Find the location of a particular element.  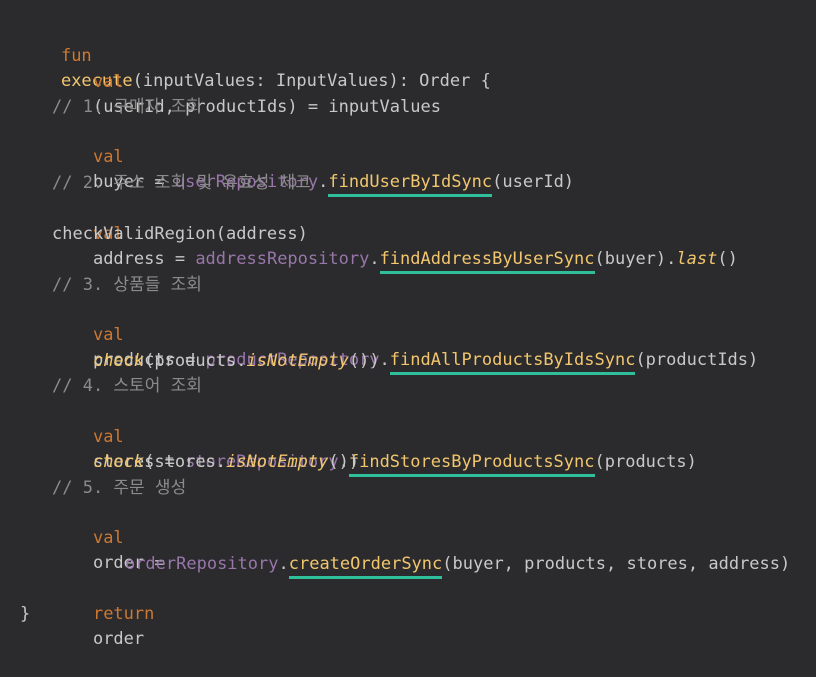

closing-brace: } is located at coordinates (25, 614).